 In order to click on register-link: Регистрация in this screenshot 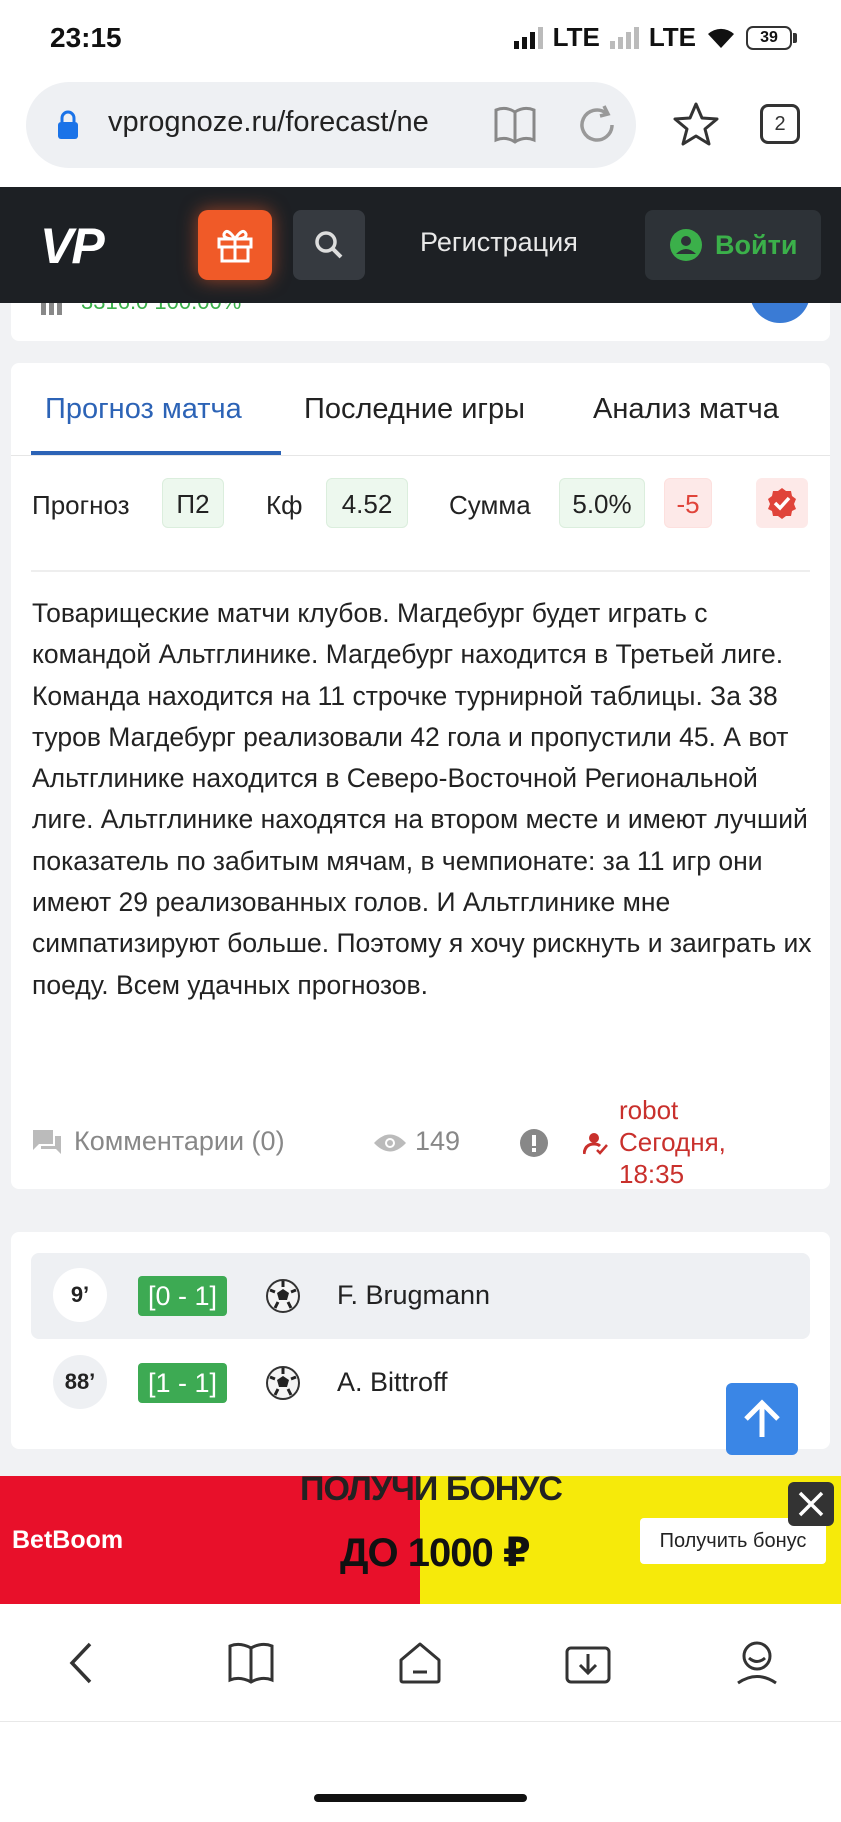, I will do `click(499, 242)`.